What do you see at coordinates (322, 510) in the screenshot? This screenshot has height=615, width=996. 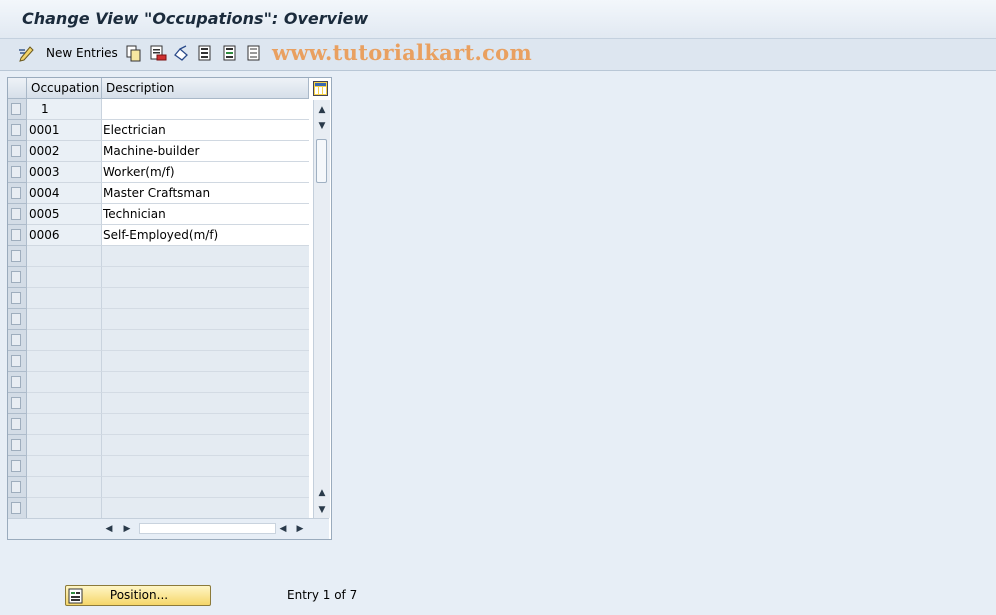 I see `scroll-page-down-icon: ▼` at bounding box center [322, 510].